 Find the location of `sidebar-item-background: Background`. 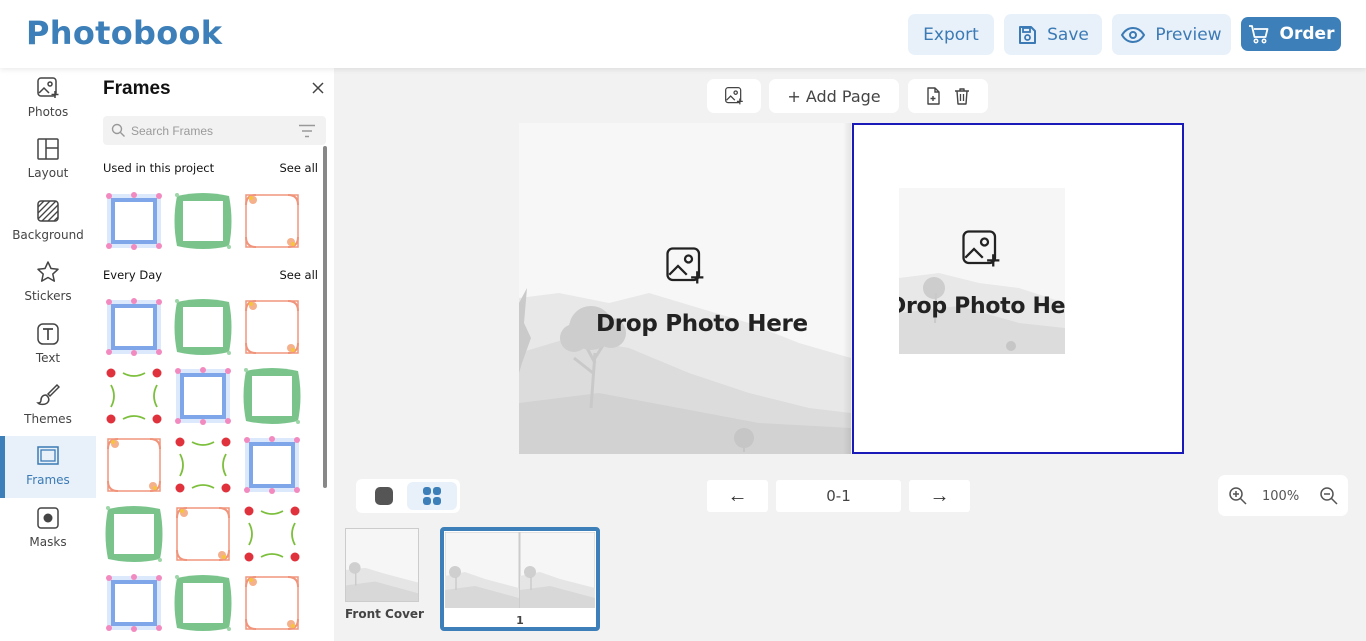

sidebar-item-background: Background is located at coordinates (48, 220).